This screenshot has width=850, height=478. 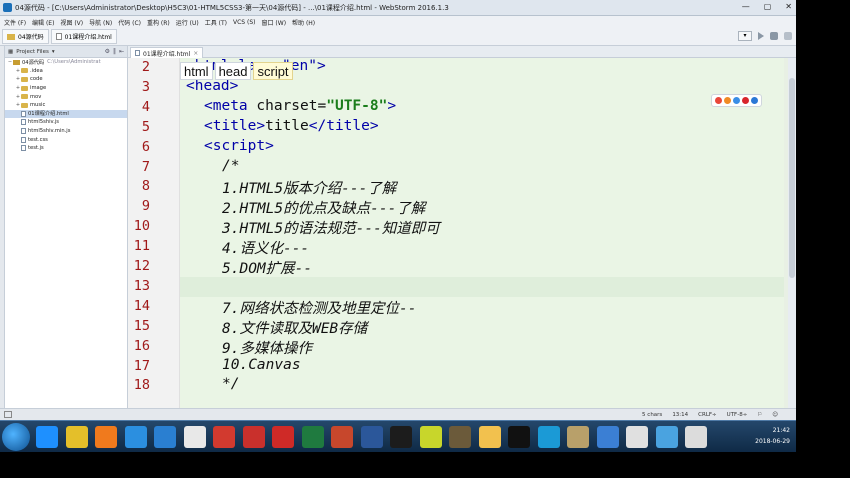 What do you see at coordinates (788, 6) in the screenshot?
I see `close-button: ✕` at bounding box center [788, 6].